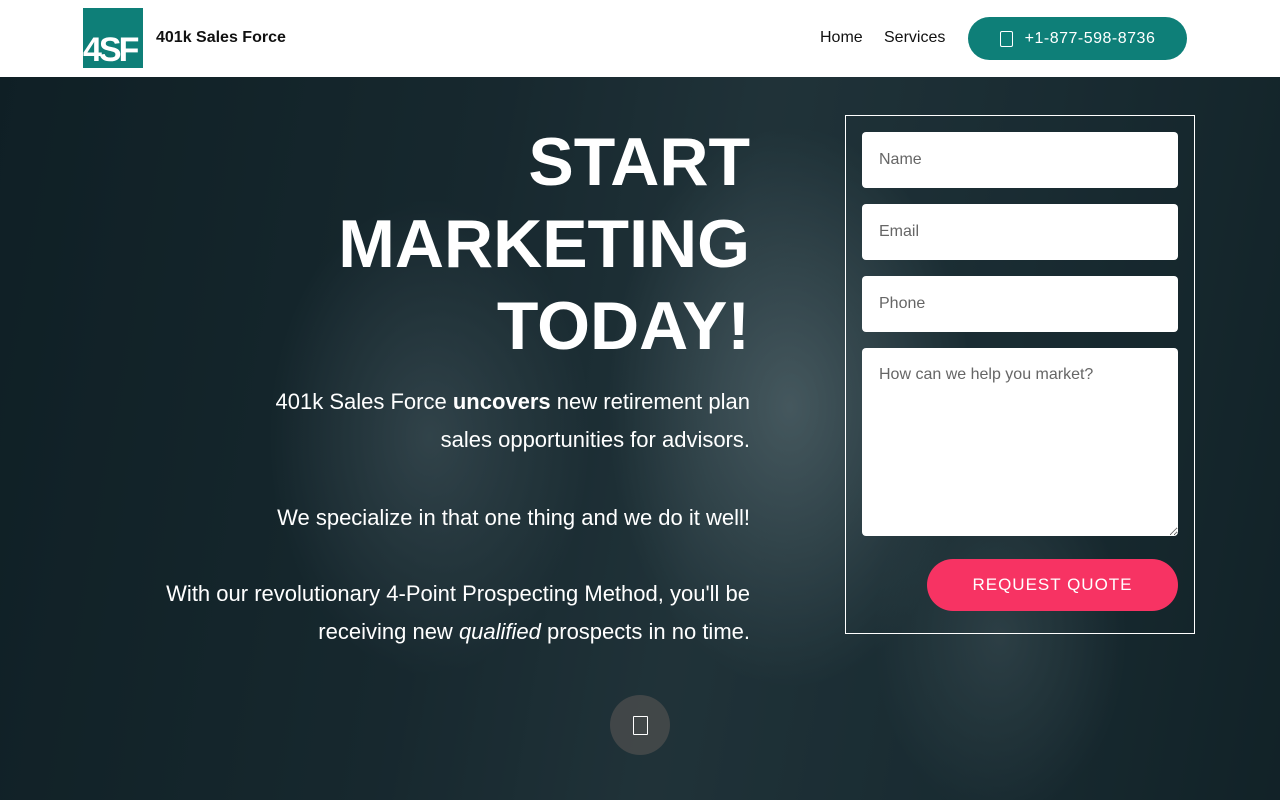 The image size is (1280, 800). I want to click on logo: 4SF, so click(113, 38).